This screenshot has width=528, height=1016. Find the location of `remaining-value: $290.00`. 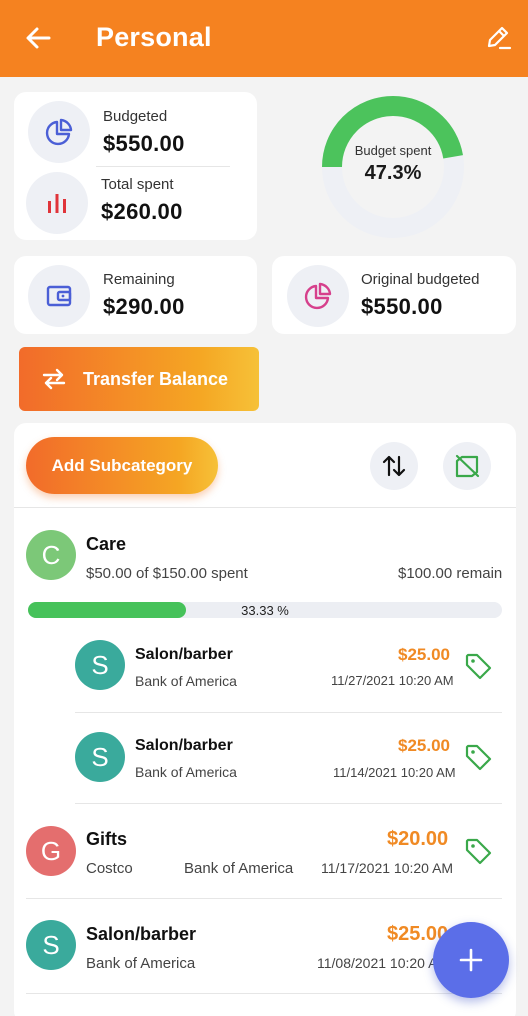

remaining-value: $290.00 is located at coordinates (144, 306).